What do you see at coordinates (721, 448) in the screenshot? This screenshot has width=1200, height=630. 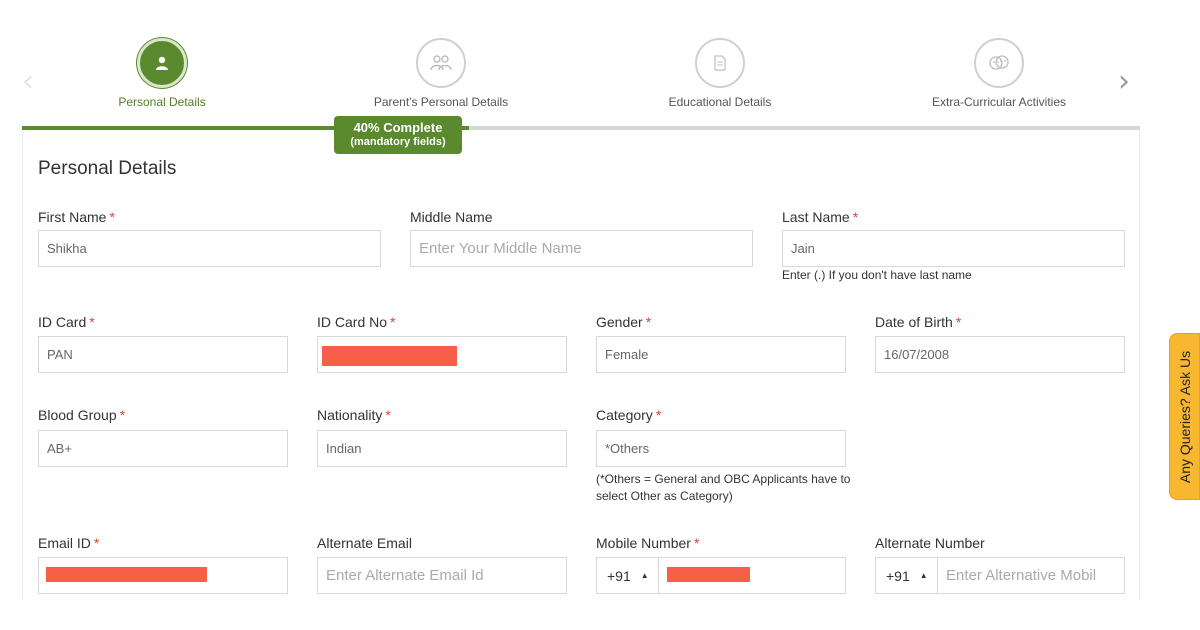 I see `category-select: *Others` at bounding box center [721, 448].